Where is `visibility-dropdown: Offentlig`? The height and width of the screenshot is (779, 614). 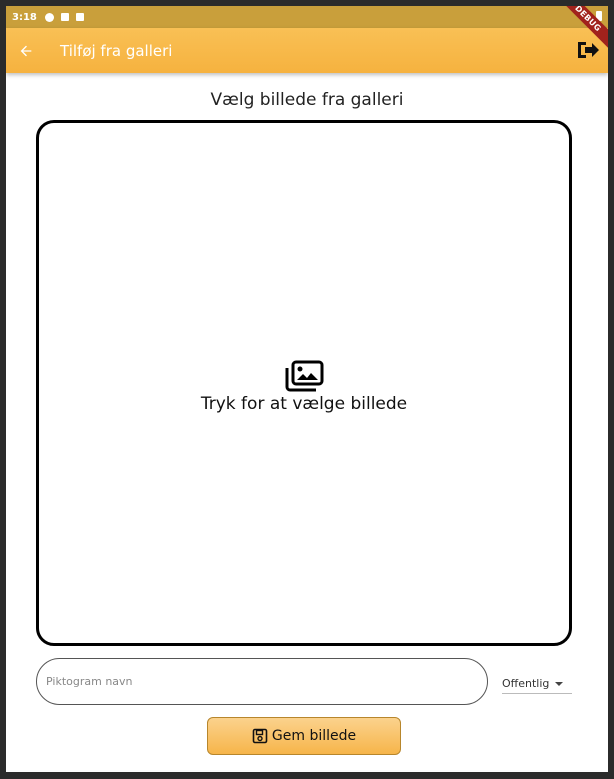
visibility-dropdown: Offentlig is located at coordinates (537, 684).